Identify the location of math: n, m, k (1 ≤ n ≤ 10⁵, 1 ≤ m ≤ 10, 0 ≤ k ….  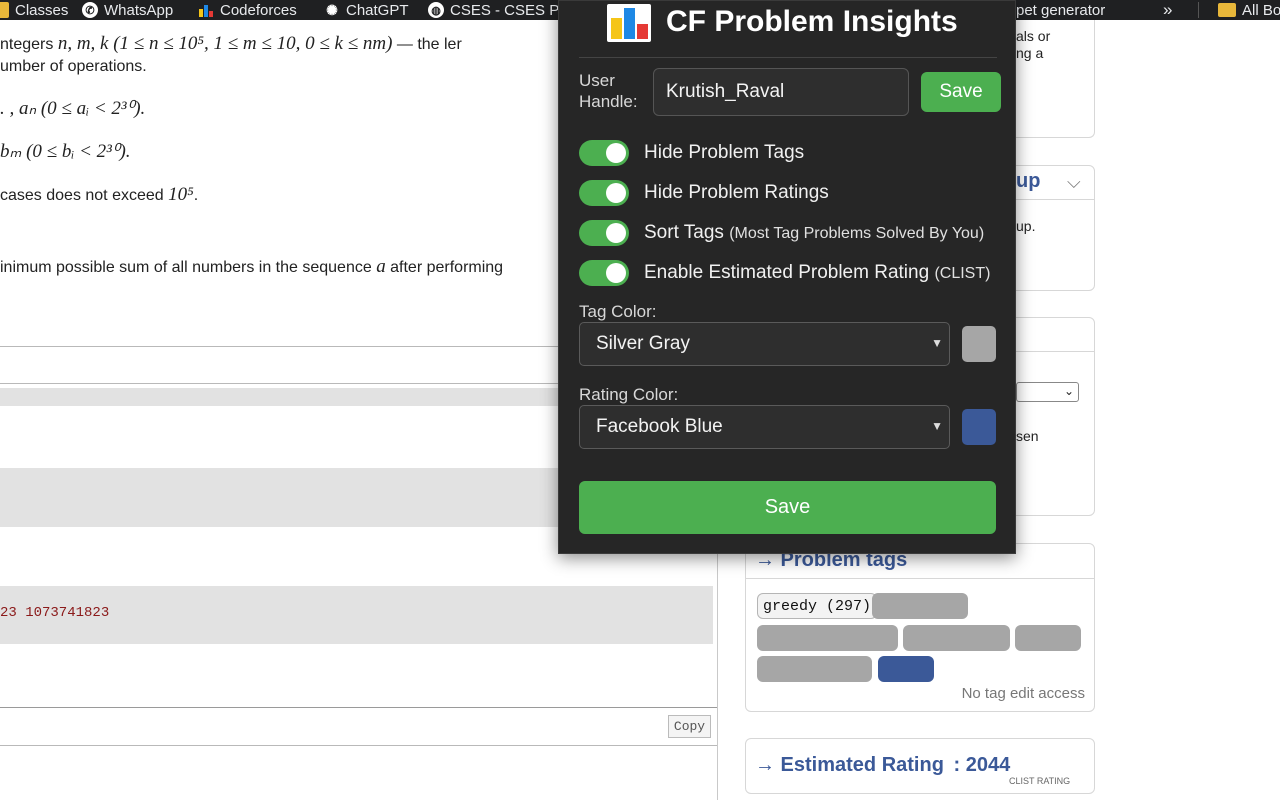
(225, 43).